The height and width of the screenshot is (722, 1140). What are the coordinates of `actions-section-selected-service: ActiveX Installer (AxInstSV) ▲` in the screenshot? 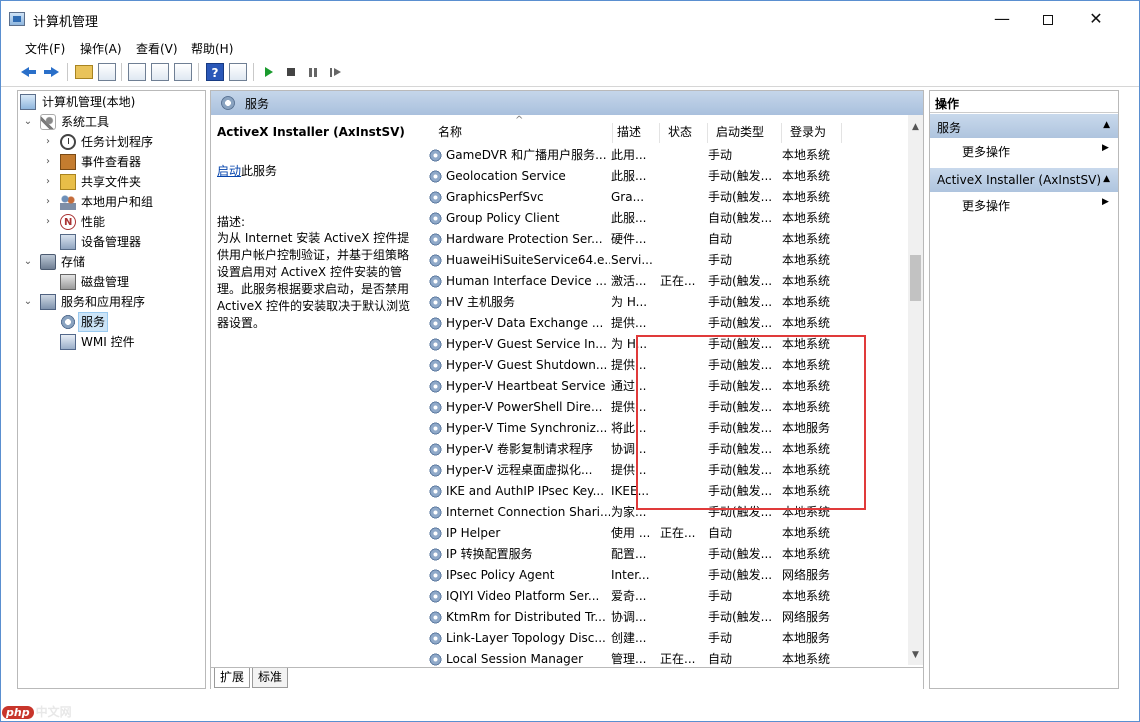 It's located at (1024, 180).